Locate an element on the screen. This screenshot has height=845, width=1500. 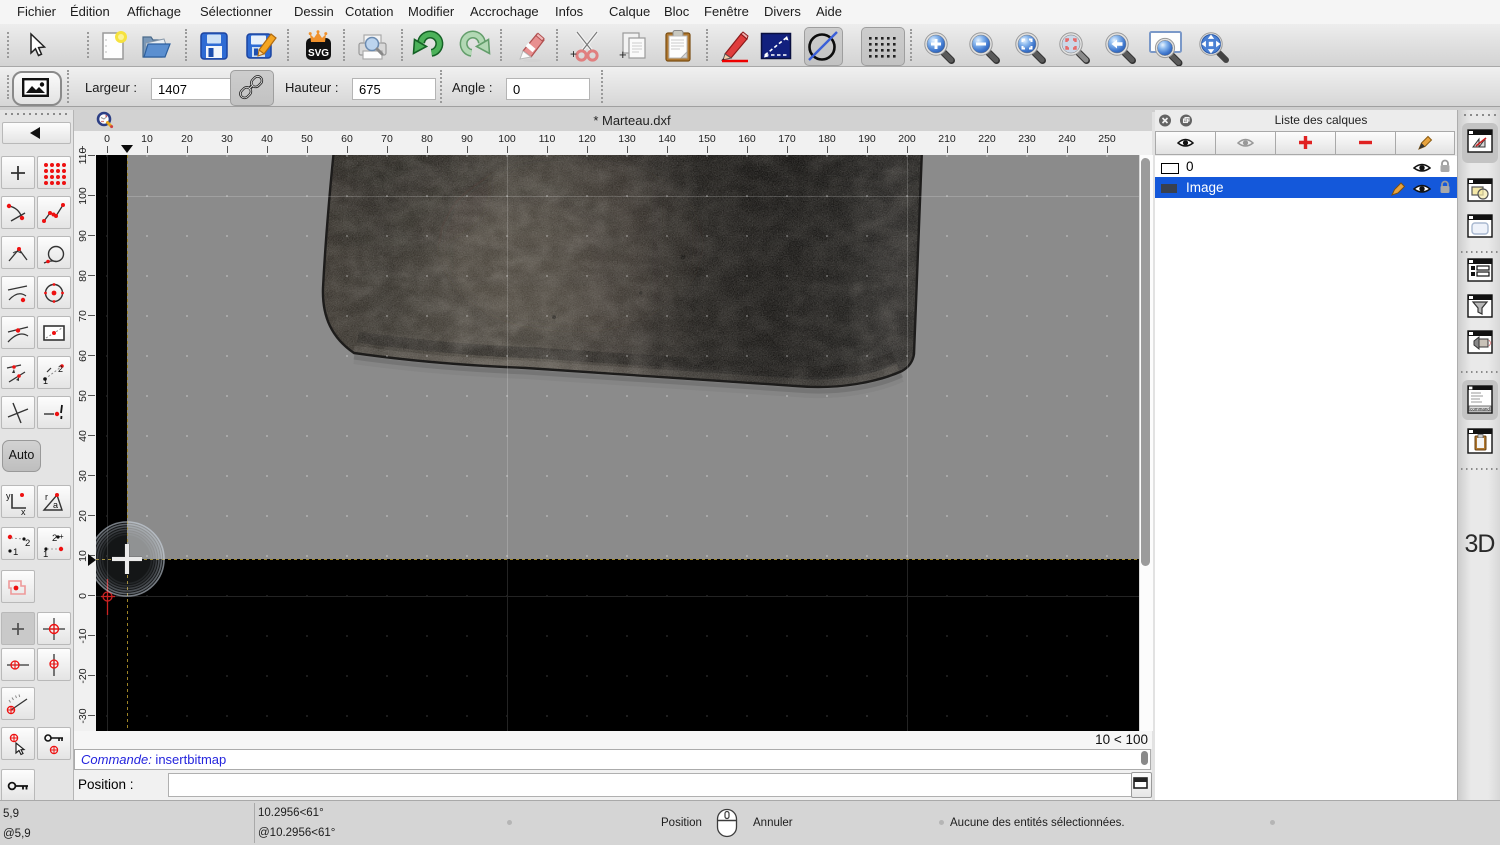
svg-text: command is located at coordinates (1480, 408).